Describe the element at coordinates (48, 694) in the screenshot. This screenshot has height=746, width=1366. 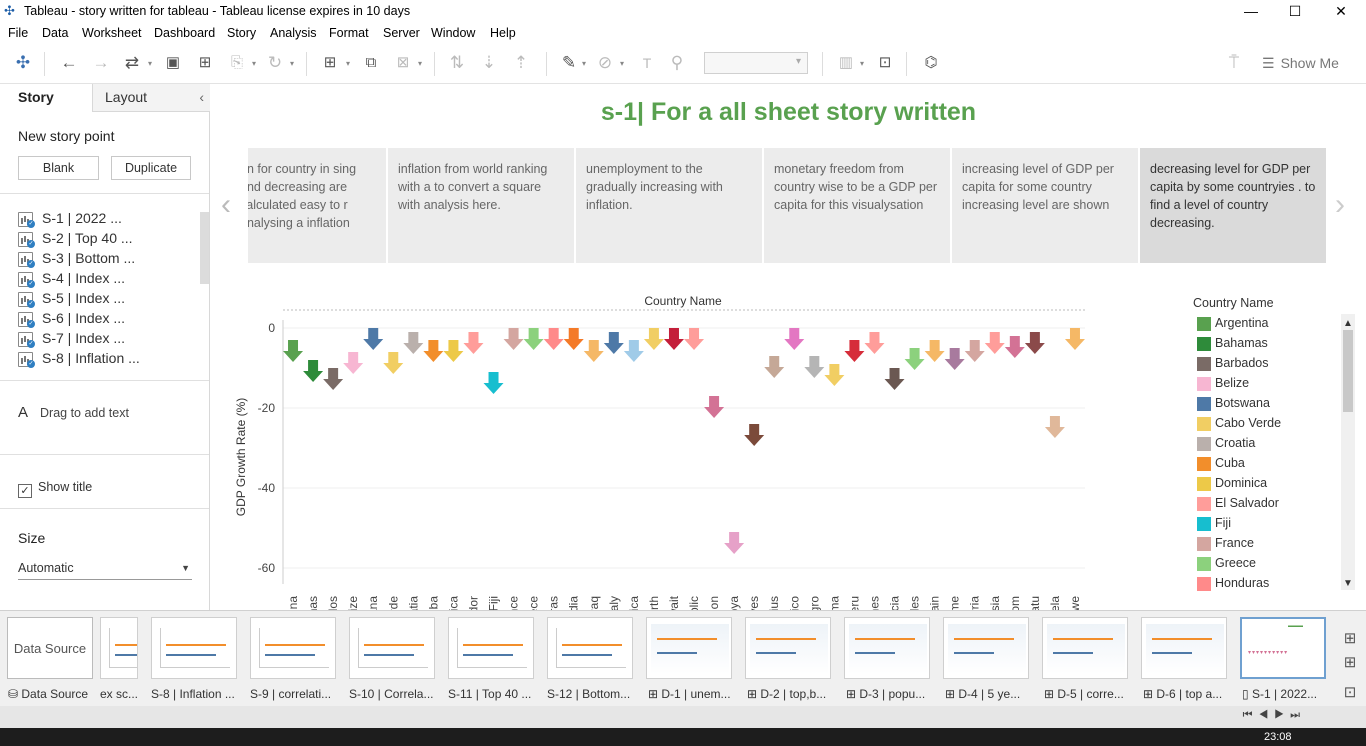
I see `sheet-tab-label: ⛁ Data Source` at that location.